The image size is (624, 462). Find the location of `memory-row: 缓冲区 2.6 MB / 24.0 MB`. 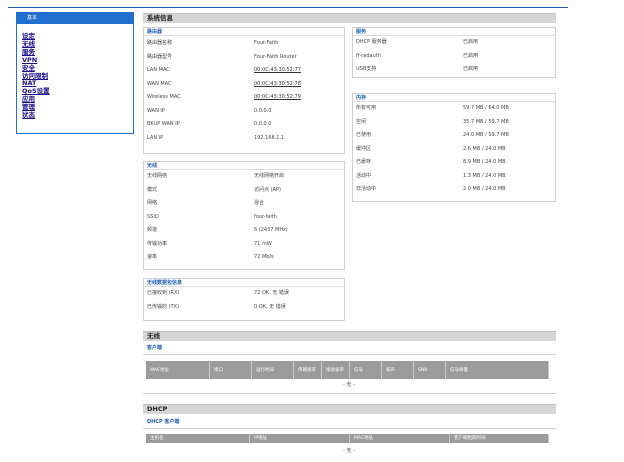

memory-row: 缓冲区 2.6 MB / 24.0 MB is located at coordinates (454, 150).